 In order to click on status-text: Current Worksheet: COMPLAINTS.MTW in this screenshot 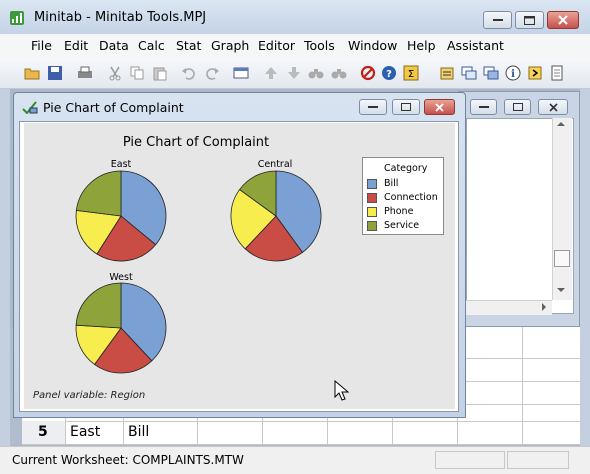, I will do `click(128, 460)`.